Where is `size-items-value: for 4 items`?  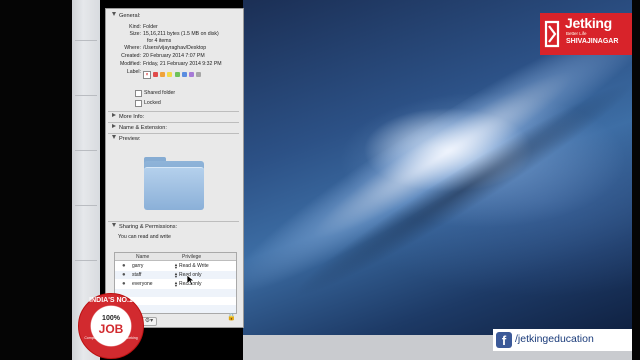
size-items-value: for 4 items is located at coordinates (159, 41).